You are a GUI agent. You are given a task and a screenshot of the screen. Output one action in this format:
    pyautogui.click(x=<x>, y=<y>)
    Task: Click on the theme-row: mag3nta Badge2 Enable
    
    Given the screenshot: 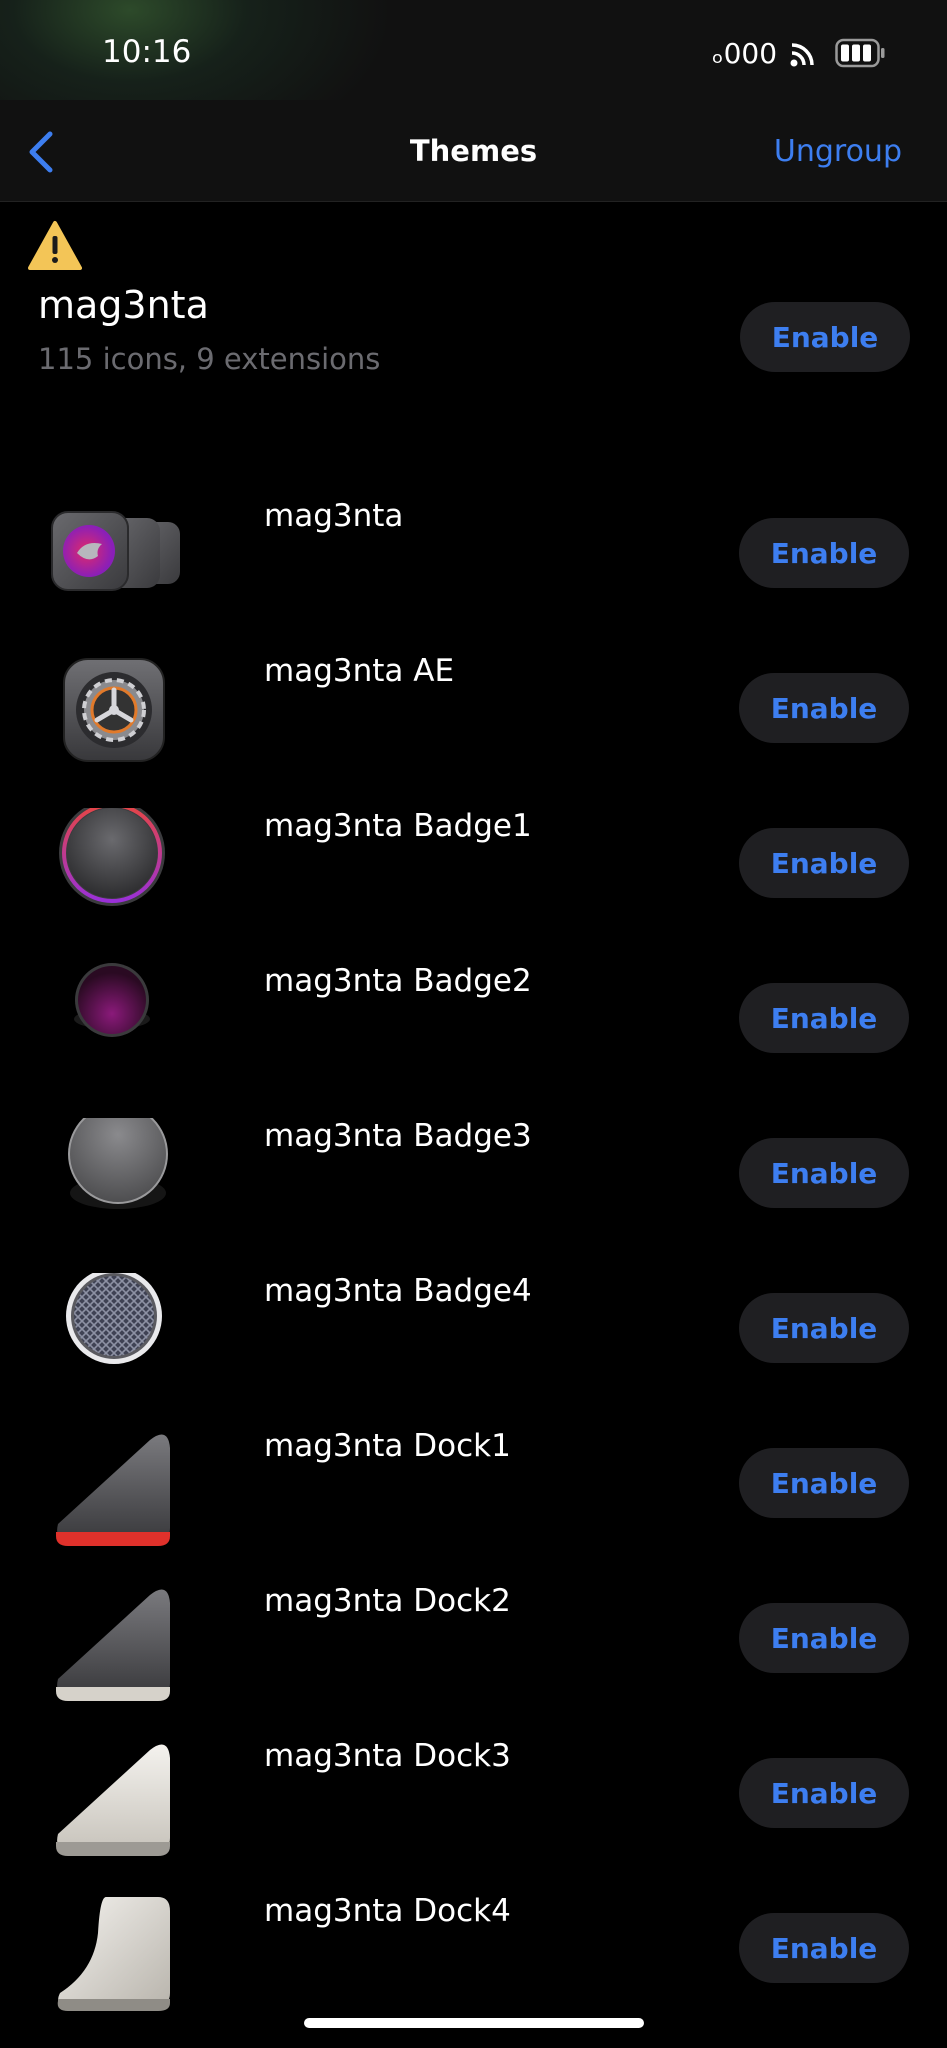 What is the action you would take?
    pyautogui.click(x=473, y=1032)
    